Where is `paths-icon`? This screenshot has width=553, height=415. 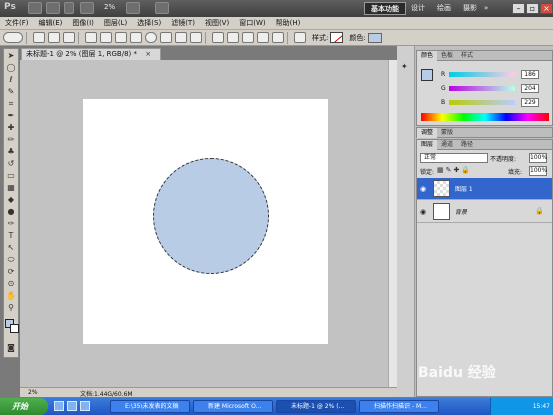
paths-icon is located at coordinates (54, 37).